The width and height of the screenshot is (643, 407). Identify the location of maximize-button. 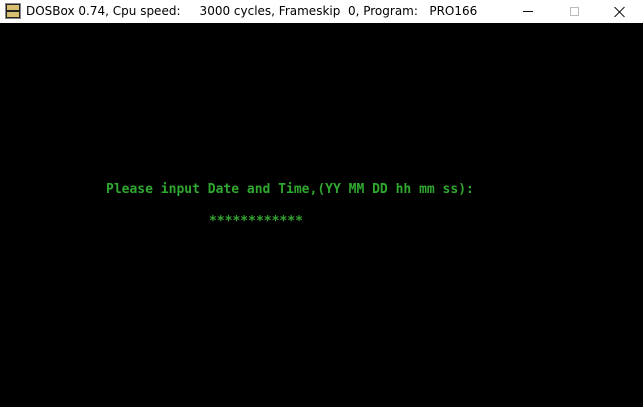
(574, 11).